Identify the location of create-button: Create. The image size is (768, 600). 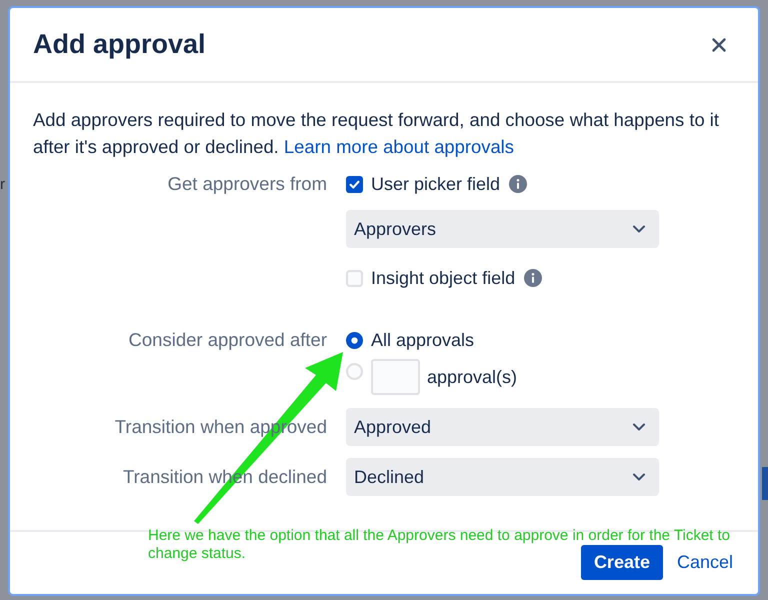
(621, 562).